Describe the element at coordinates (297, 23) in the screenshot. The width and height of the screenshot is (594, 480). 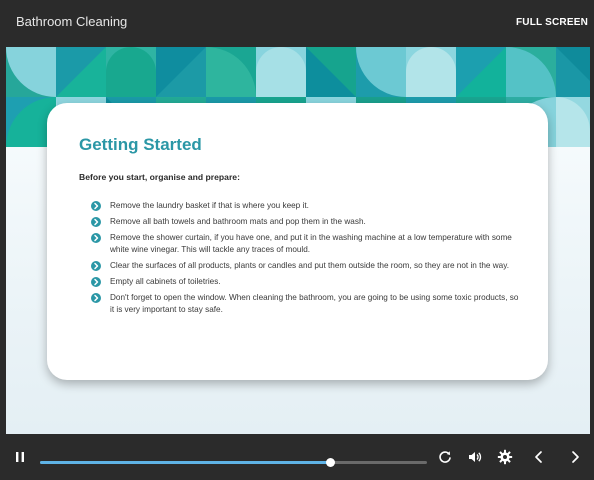
I see `top-bar: Bathroom Cleaning FULL SCREEN` at that location.